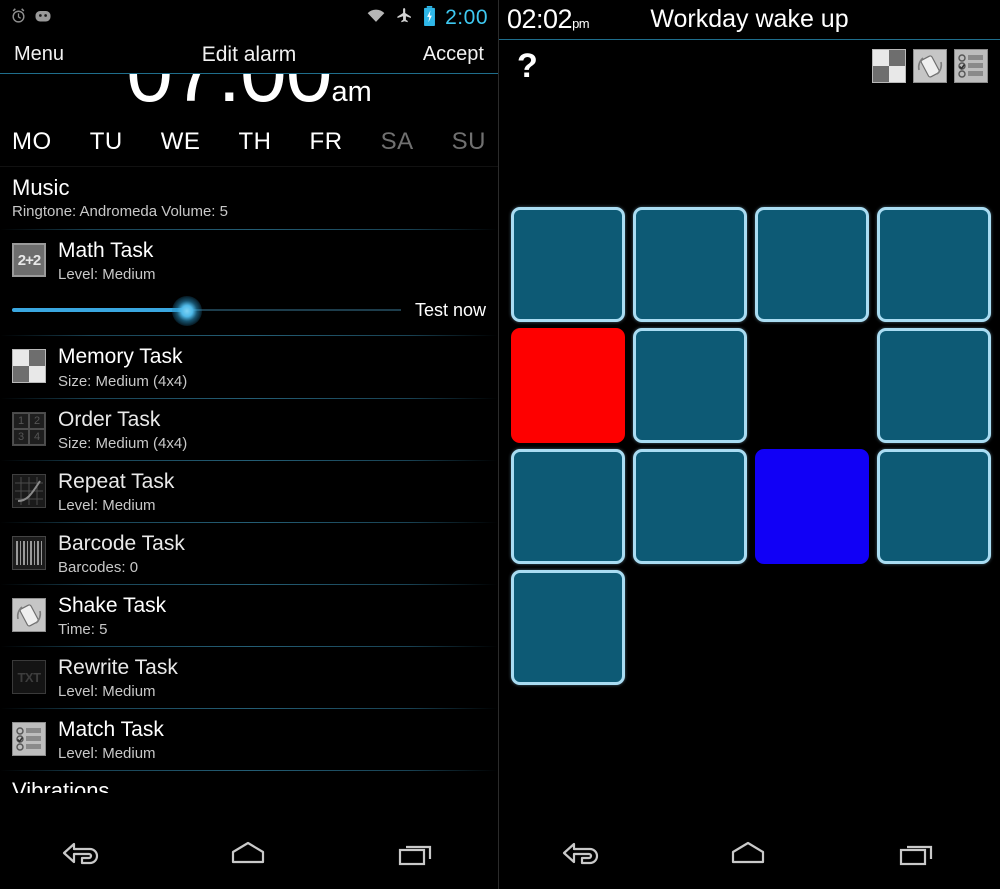 The height and width of the screenshot is (889, 1000). Describe the element at coordinates (121, 543) in the screenshot. I see `task-title: Barcode Task` at that location.